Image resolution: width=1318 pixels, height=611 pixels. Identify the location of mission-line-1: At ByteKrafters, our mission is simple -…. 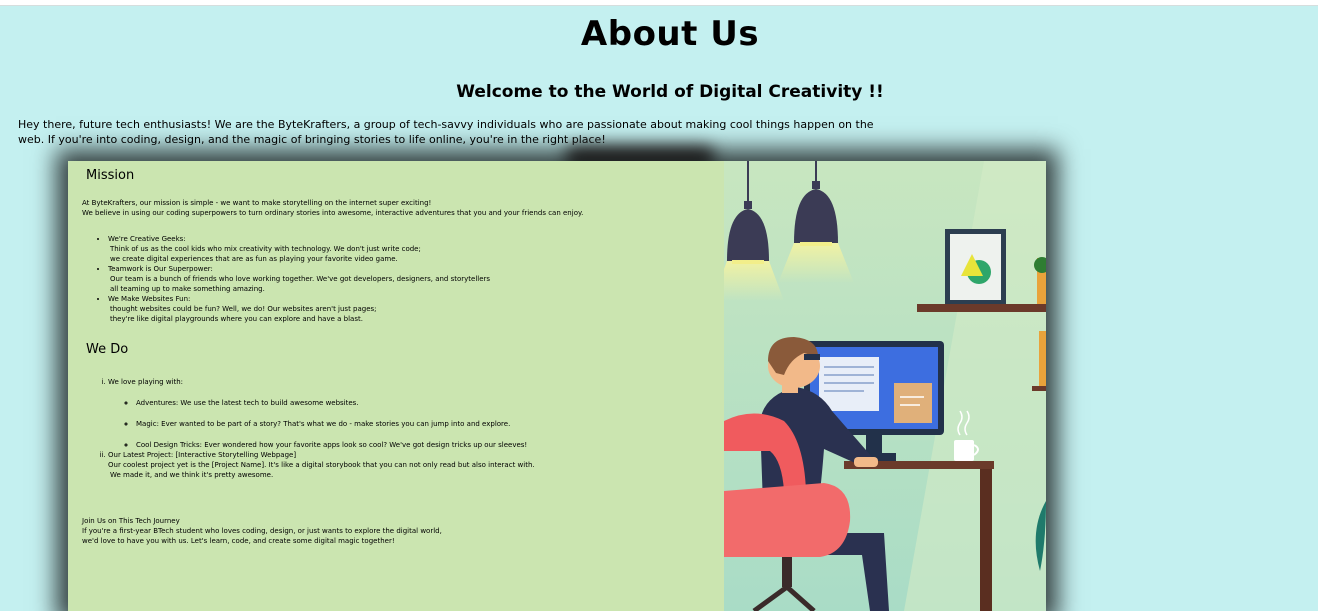
(257, 203).